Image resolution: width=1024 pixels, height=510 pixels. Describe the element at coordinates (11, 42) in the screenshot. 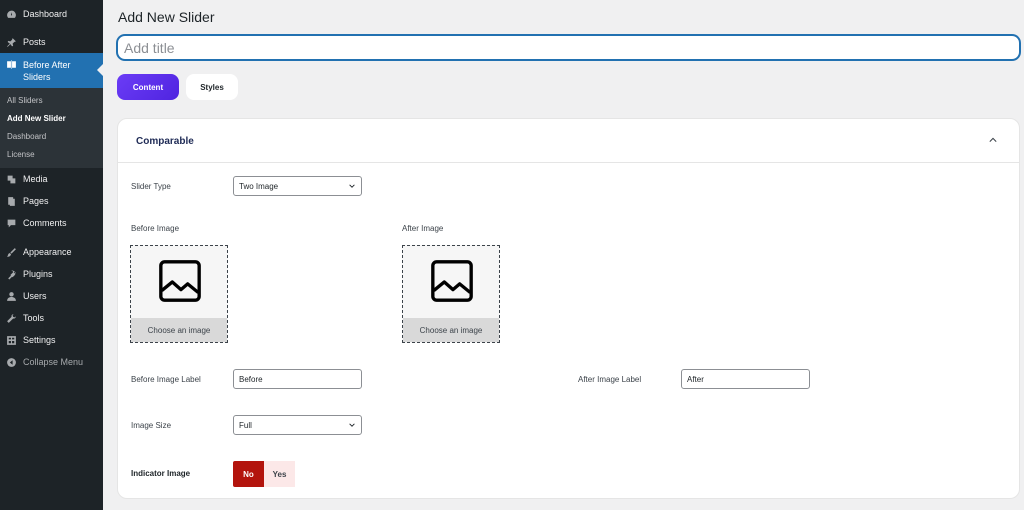

I see `pin-icon` at that location.